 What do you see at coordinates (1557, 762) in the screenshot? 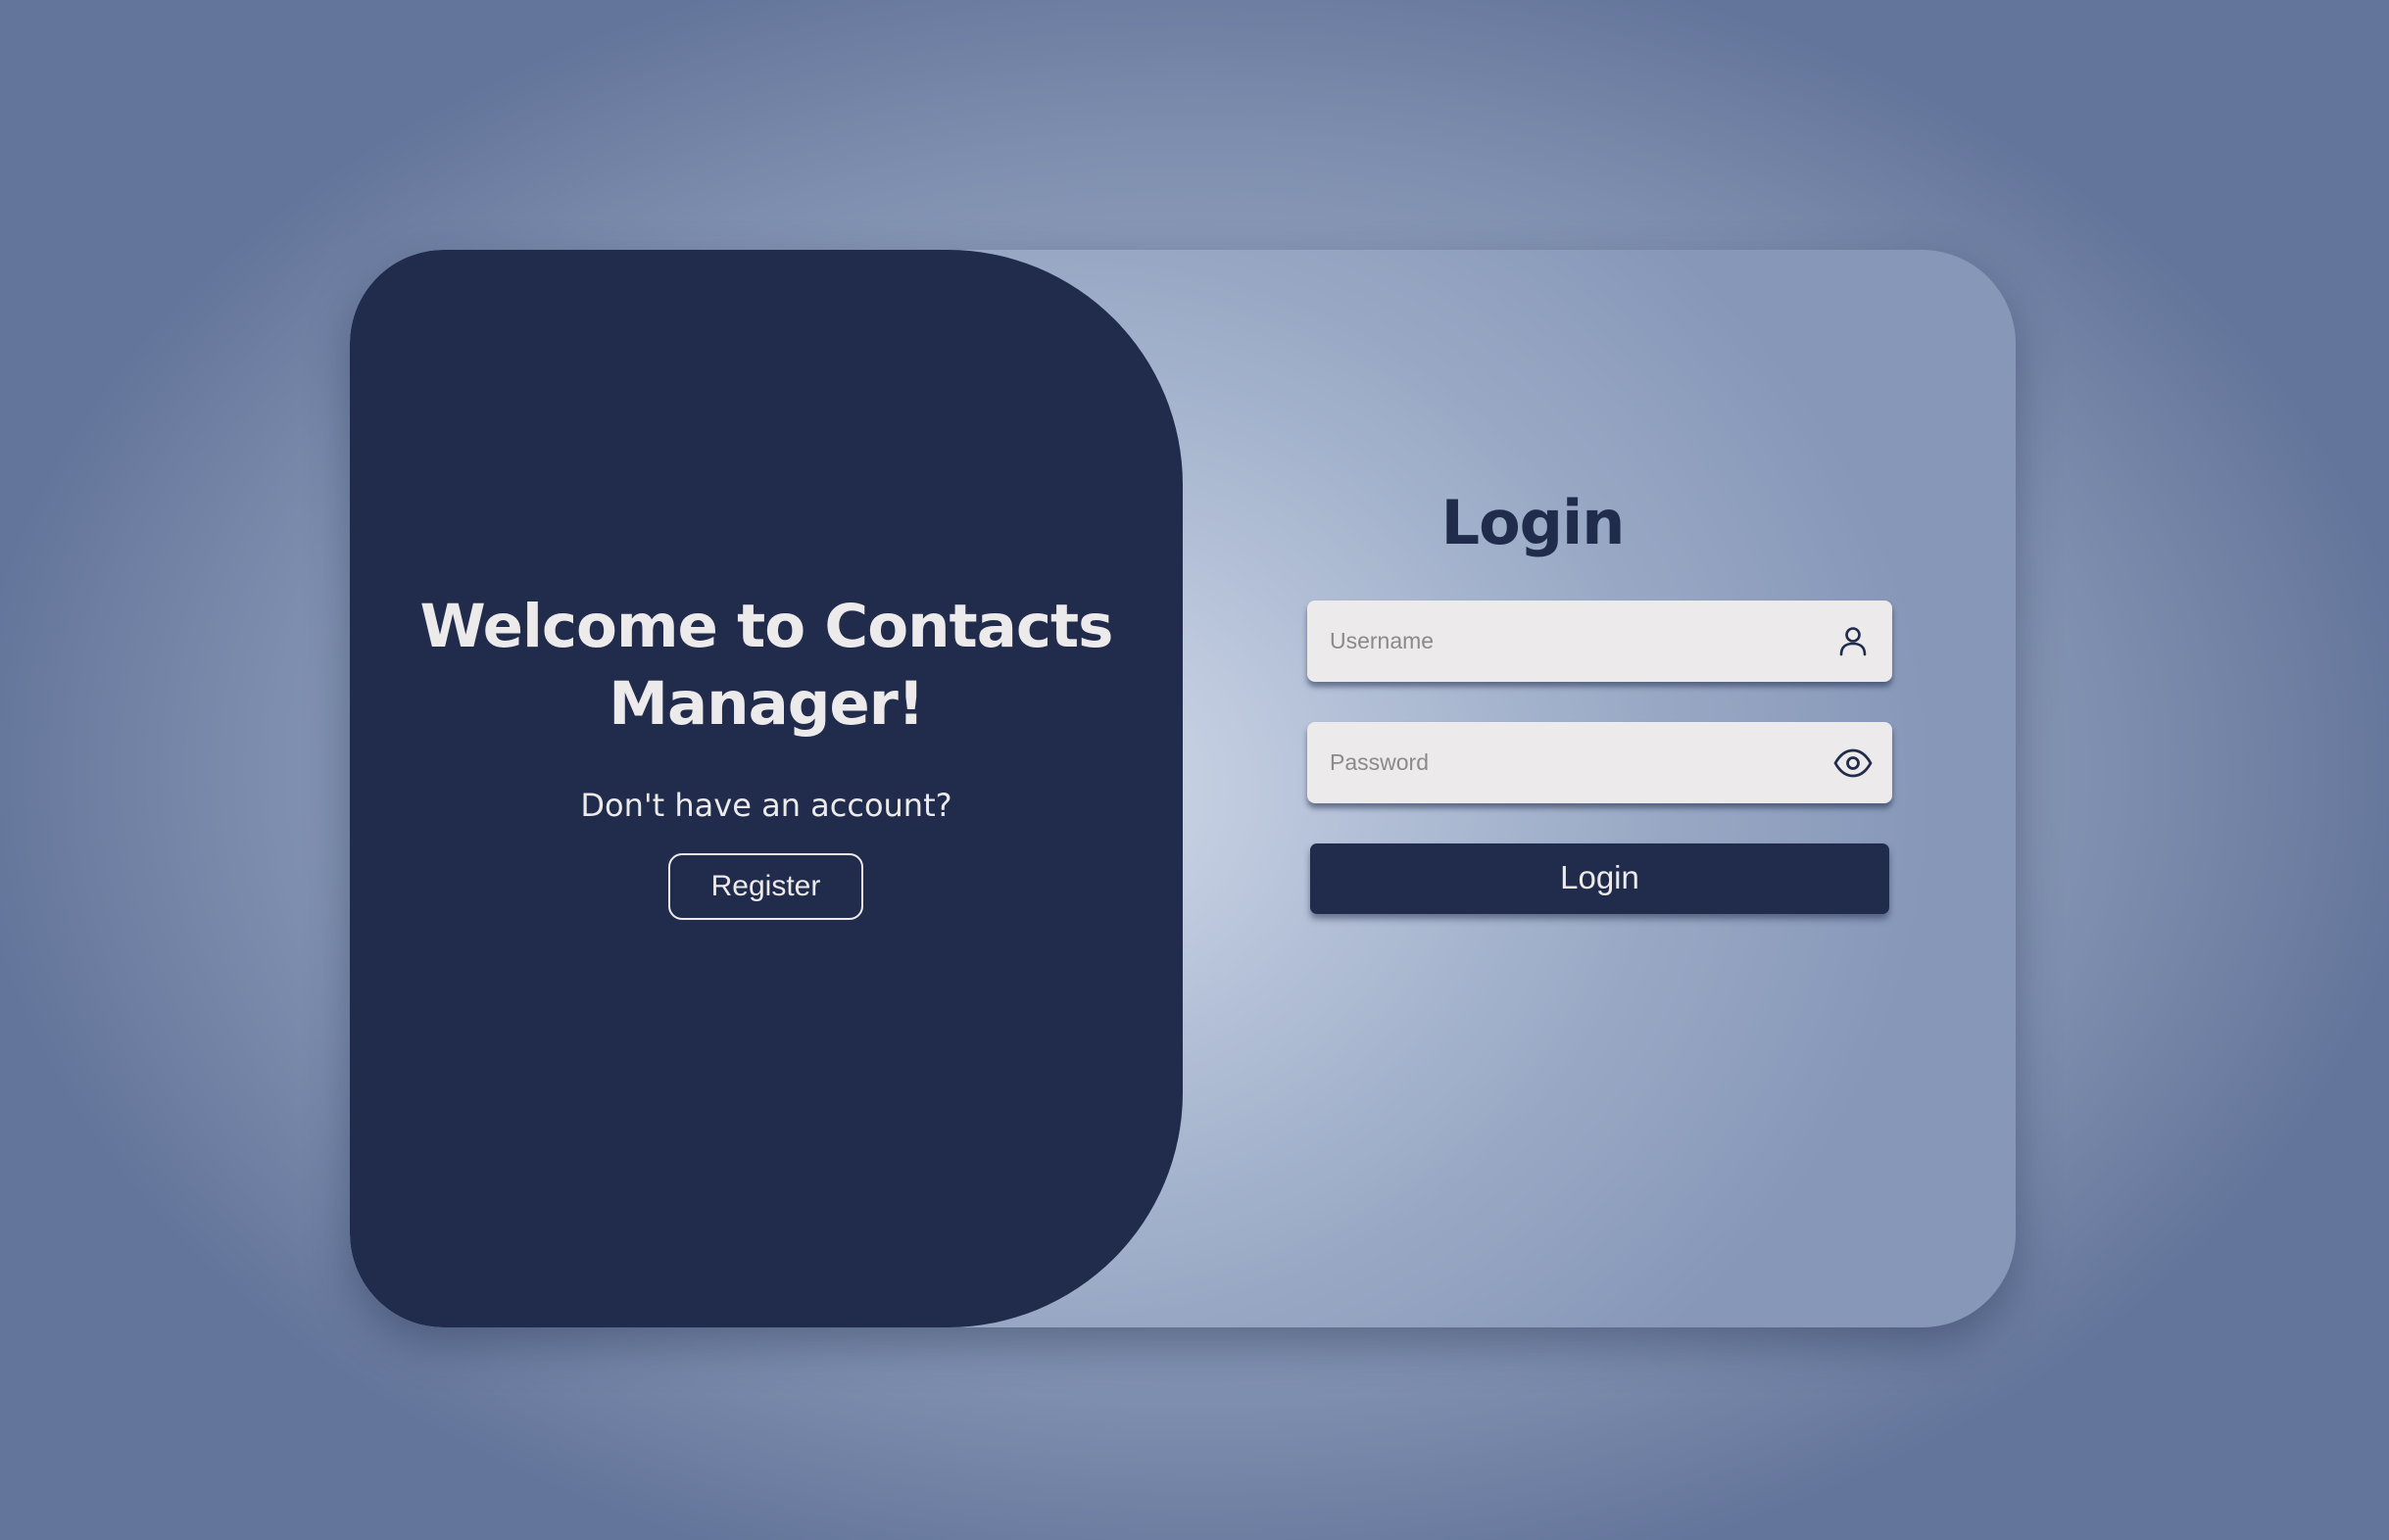
I see `password-input` at bounding box center [1557, 762].